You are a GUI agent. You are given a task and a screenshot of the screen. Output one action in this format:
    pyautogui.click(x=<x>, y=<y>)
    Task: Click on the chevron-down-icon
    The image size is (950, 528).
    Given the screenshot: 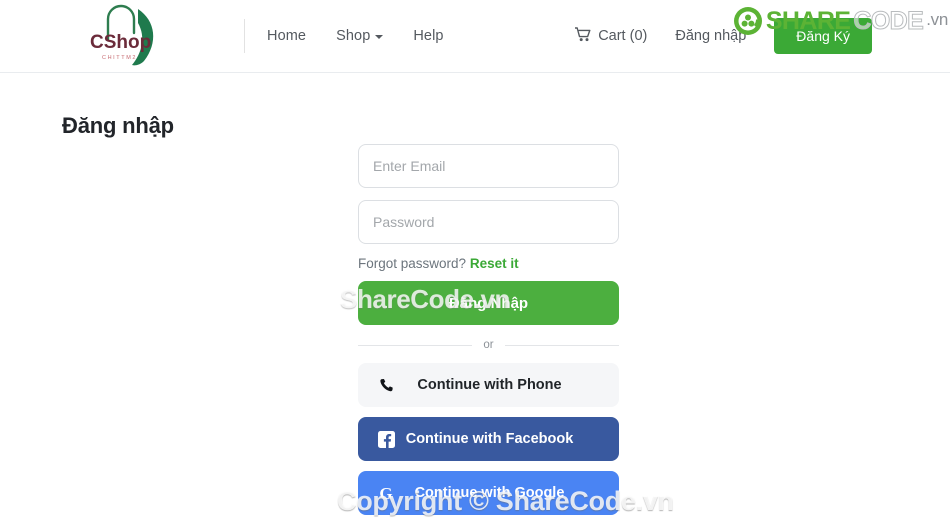 What is the action you would take?
    pyautogui.click(x=379, y=37)
    